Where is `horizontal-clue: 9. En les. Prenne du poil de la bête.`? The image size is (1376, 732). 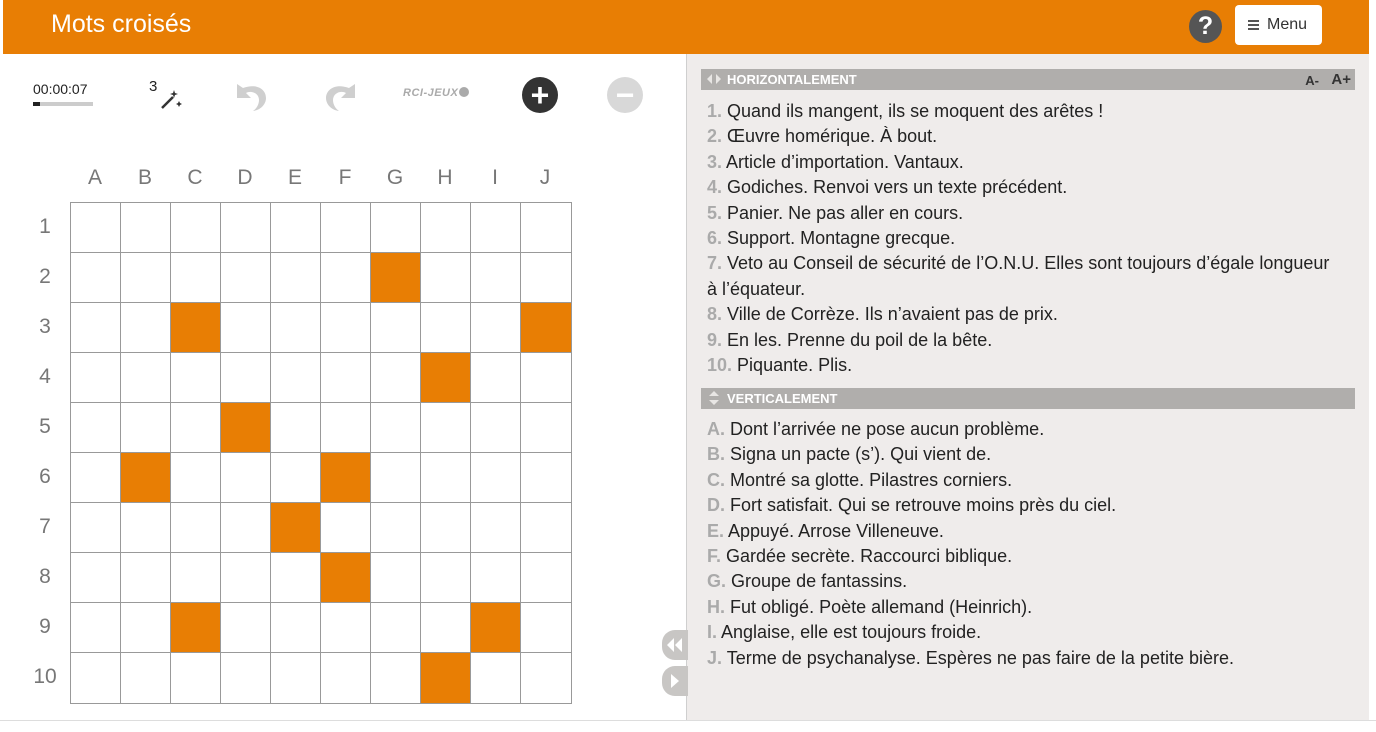
horizontal-clue: 9. En les. Prenne du poil de la bête. is located at coordinates (1022, 340).